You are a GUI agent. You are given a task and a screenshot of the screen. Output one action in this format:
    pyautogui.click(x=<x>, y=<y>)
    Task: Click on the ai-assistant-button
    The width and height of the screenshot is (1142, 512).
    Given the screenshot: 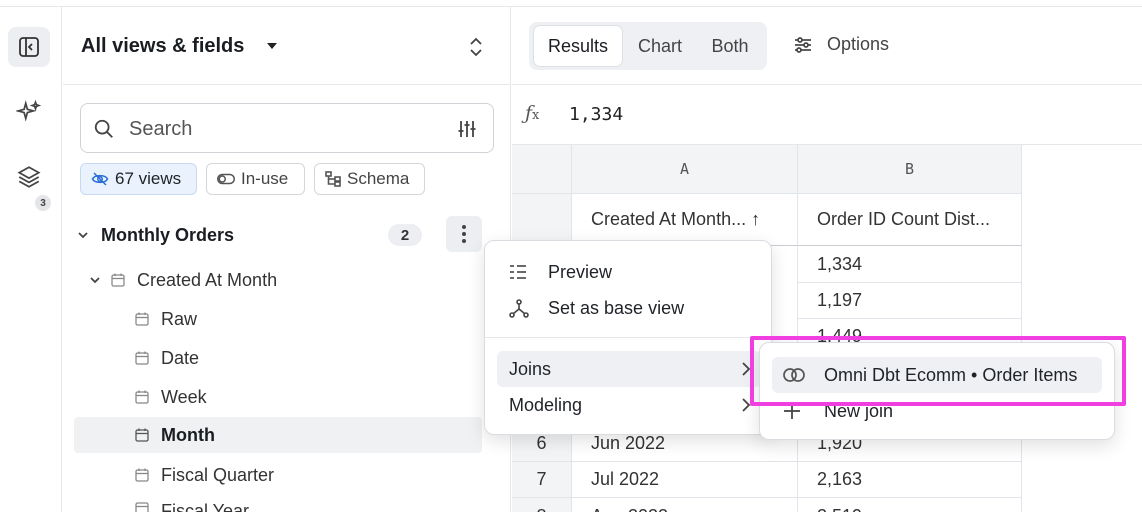 What is the action you would take?
    pyautogui.click(x=29, y=112)
    